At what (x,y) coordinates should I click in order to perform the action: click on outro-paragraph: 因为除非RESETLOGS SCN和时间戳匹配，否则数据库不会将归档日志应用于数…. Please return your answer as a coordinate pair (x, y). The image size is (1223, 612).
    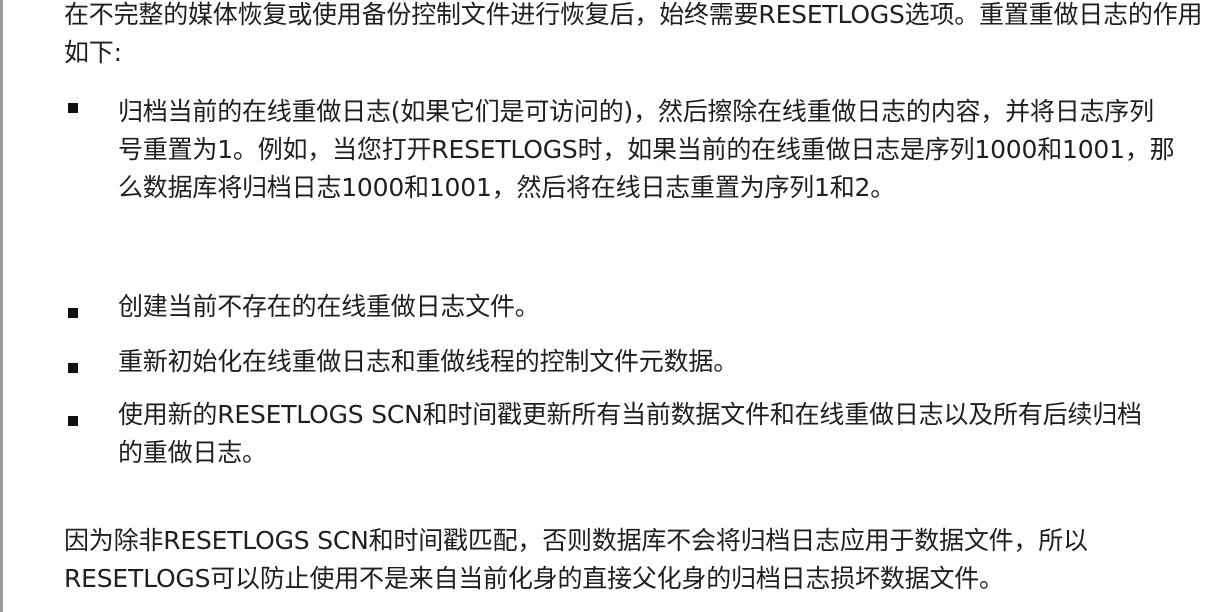
    Looking at the image, I should click on (576, 559).